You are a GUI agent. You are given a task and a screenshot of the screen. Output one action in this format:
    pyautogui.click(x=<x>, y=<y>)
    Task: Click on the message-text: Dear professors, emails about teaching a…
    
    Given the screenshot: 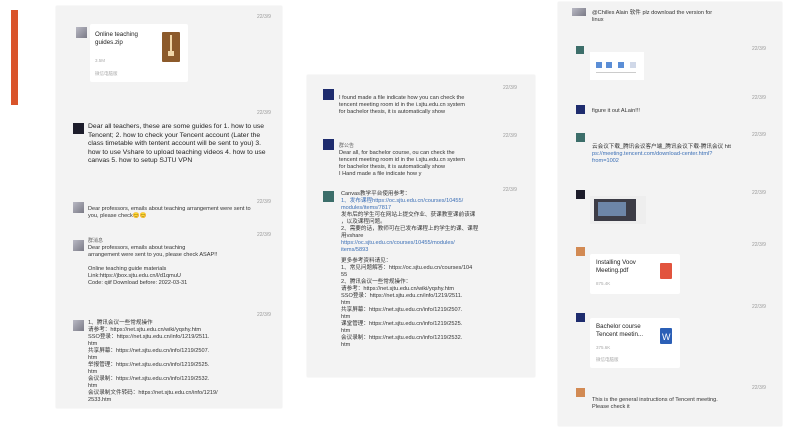 What is the action you would take?
    pyautogui.click(x=169, y=212)
    